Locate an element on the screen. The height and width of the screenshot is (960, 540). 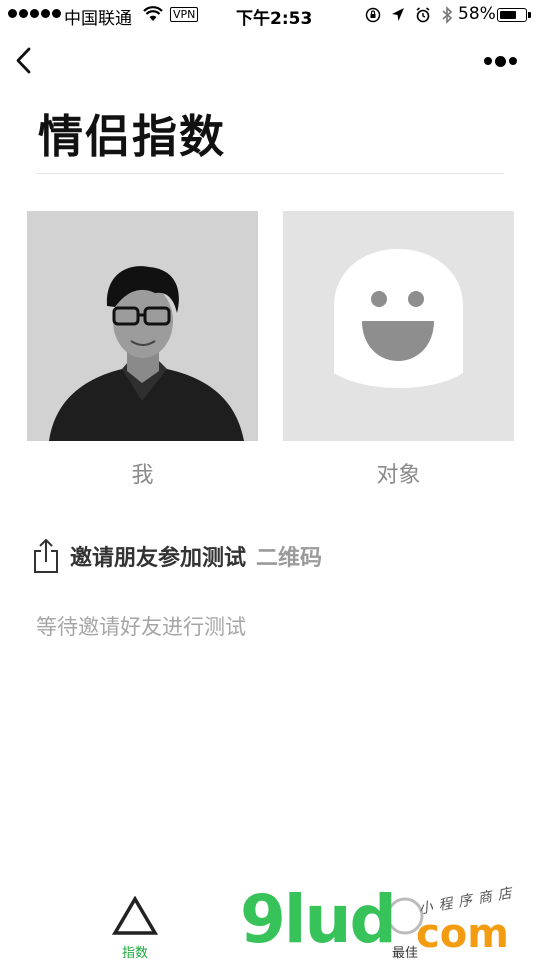
battery-percent: 58% is located at coordinates (477, 14).